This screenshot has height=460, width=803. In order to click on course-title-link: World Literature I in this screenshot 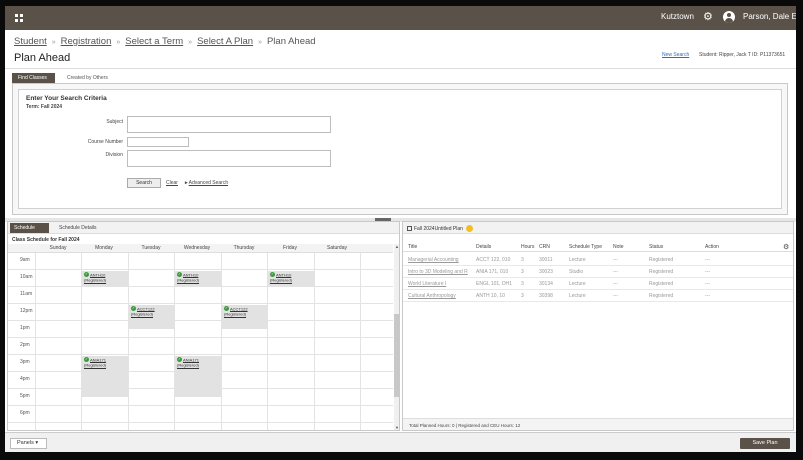, I will do `click(427, 284)`.